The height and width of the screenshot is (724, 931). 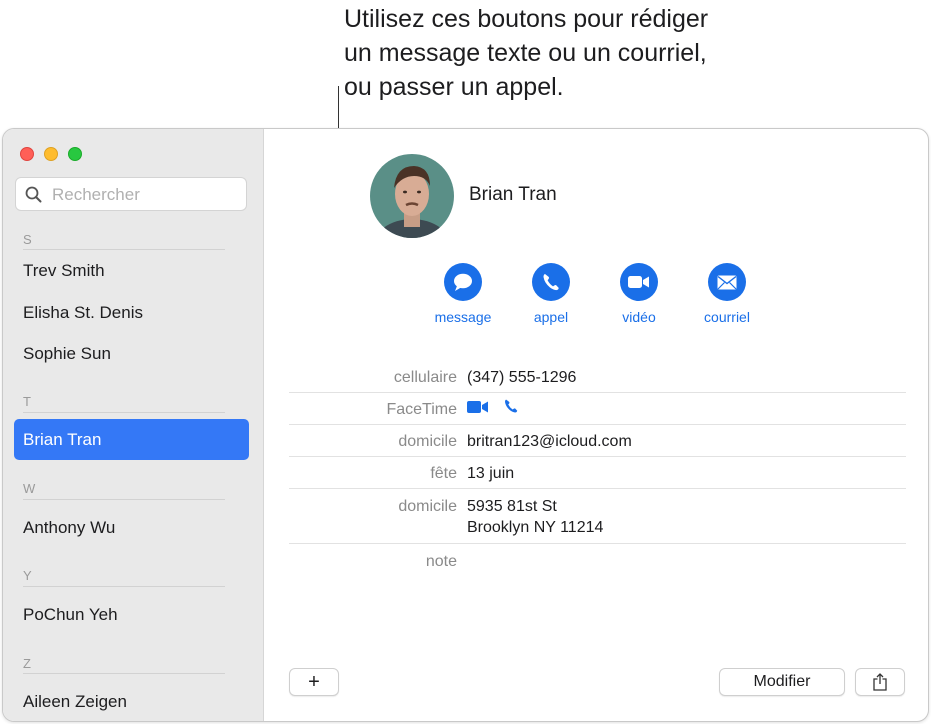 I want to click on contact-item: Trev Smith, so click(x=64, y=271).